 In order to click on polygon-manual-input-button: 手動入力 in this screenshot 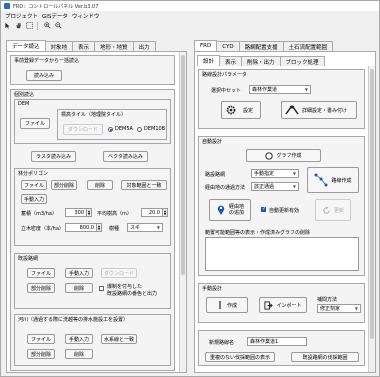, I will do `click(34, 199)`.